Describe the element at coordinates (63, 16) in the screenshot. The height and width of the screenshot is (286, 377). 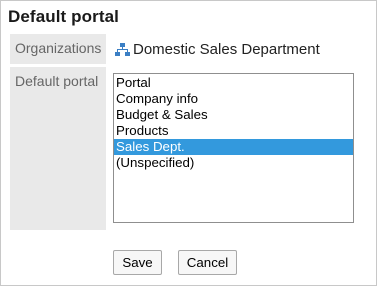
I see `page-title: Default portal` at that location.